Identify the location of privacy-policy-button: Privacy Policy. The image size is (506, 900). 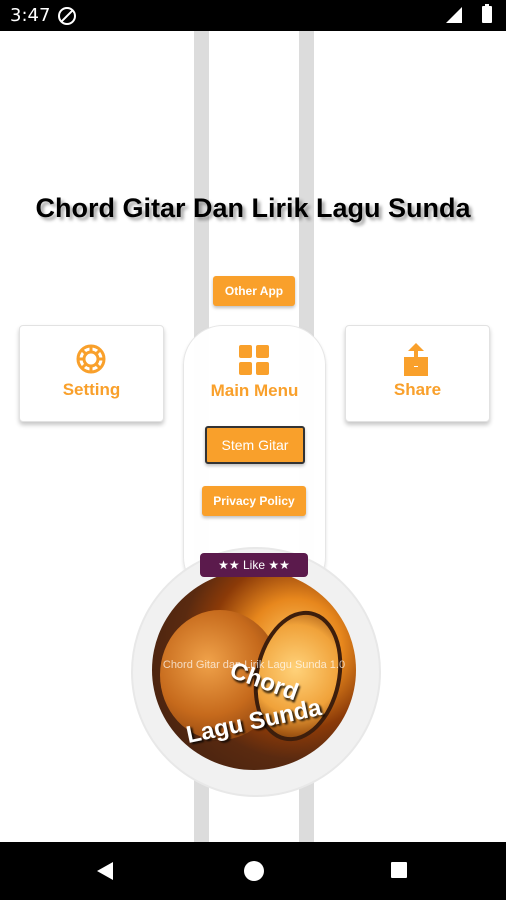
(254, 501).